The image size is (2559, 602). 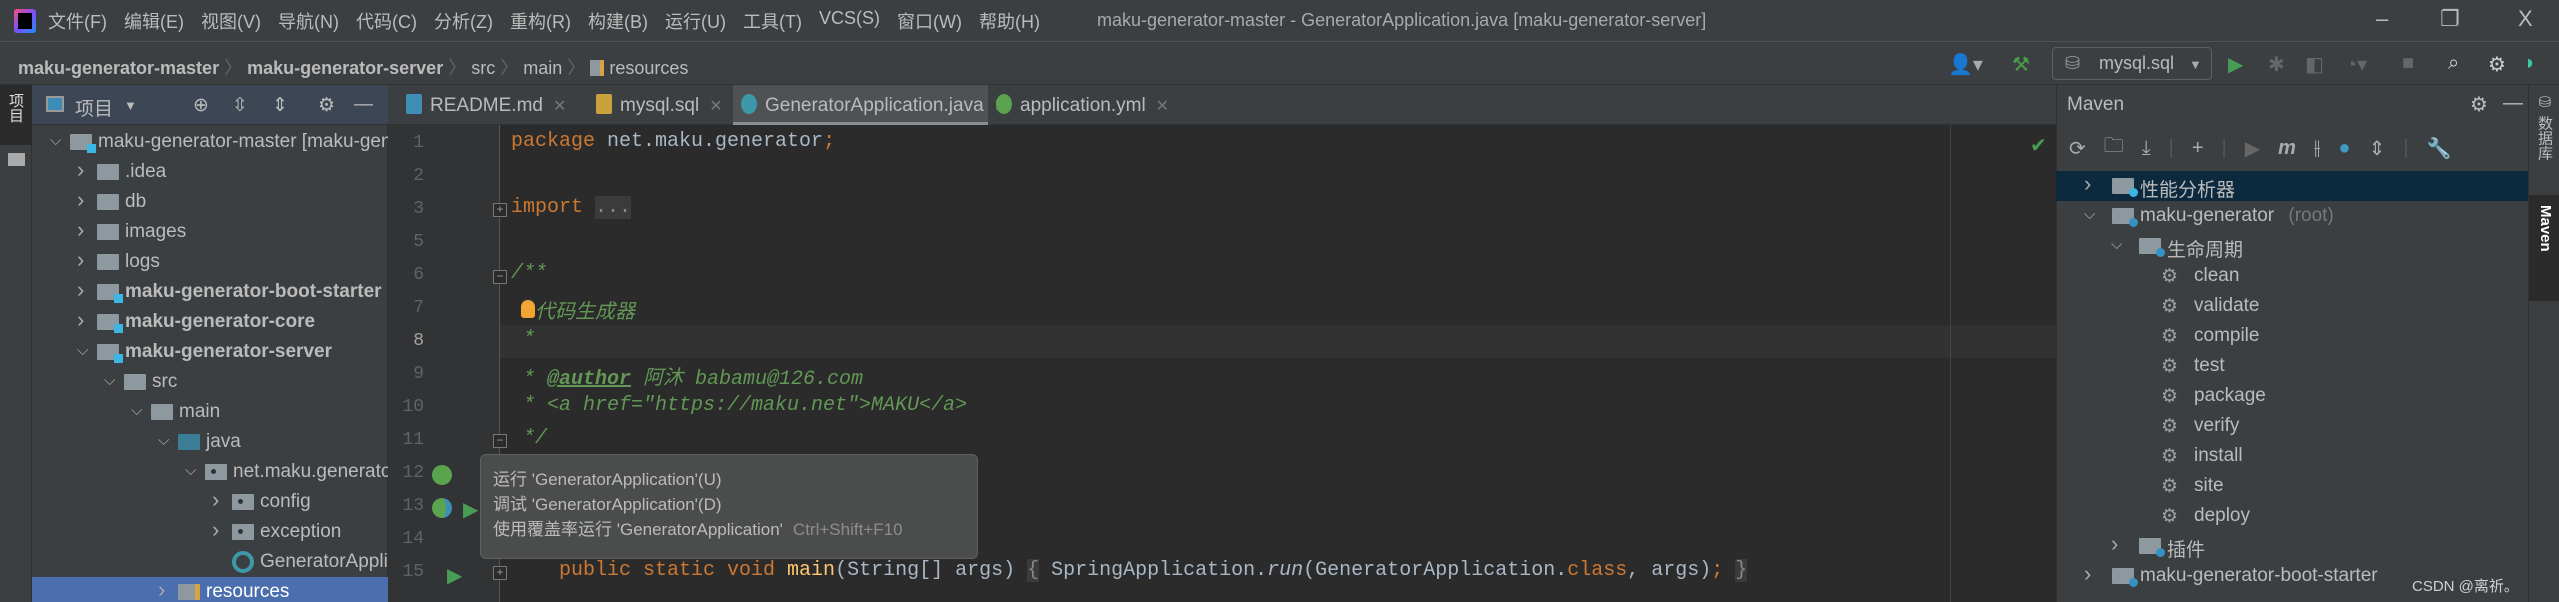 I want to click on profile-icon: ◔▾, so click(x=2356, y=64).